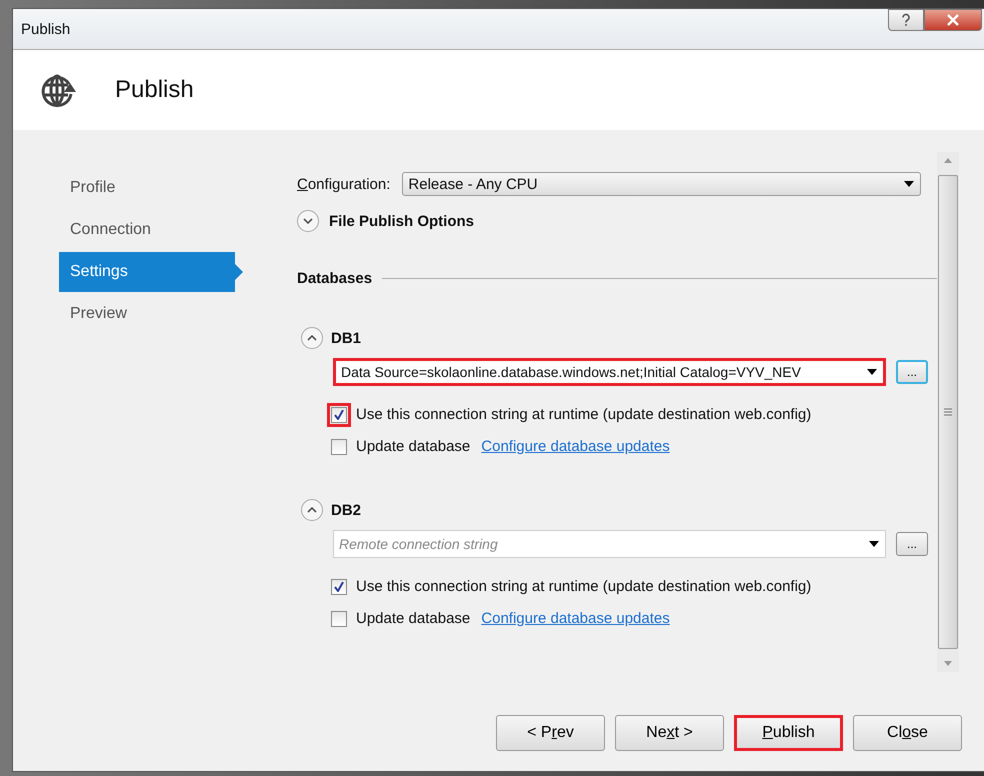 This screenshot has height=776, width=984. I want to click on dialog-button: < Prev, so click(550, 733).